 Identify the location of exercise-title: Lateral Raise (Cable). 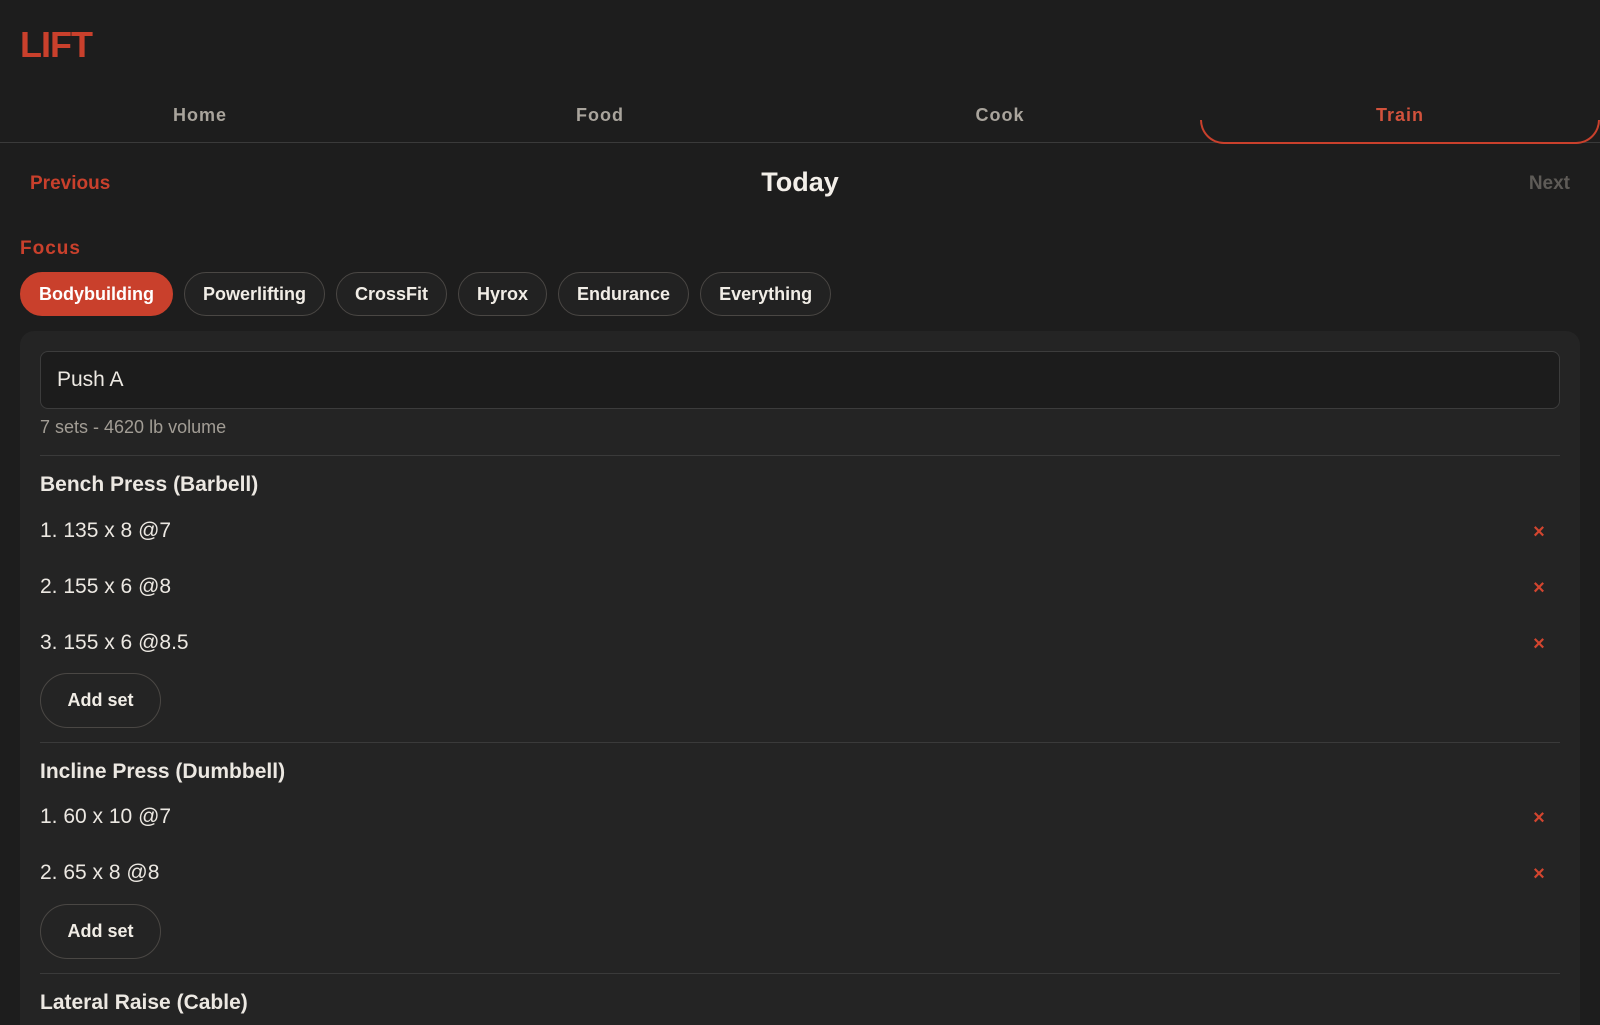
(144, 1002).